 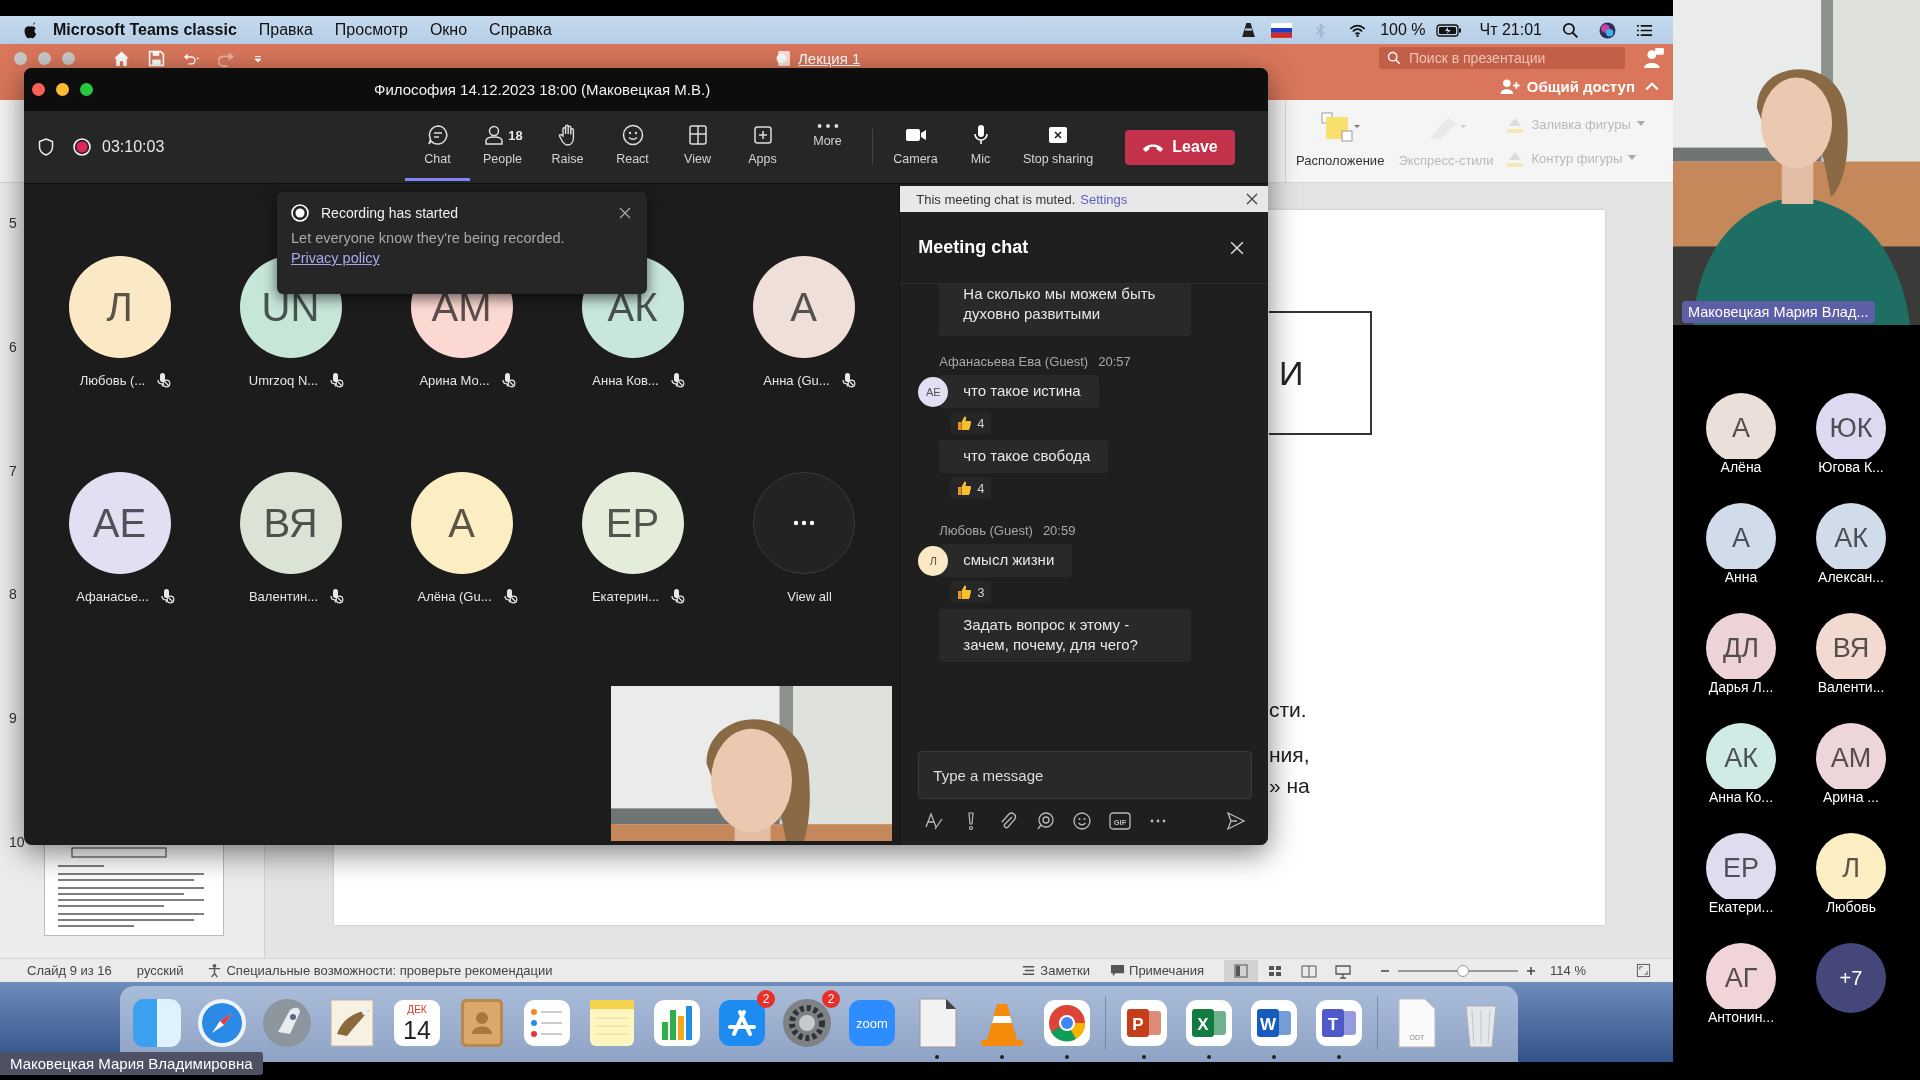 I want to click on accessibility-status: Специальные возможности: проверьте рекомендации, so click(x=389, y=970).